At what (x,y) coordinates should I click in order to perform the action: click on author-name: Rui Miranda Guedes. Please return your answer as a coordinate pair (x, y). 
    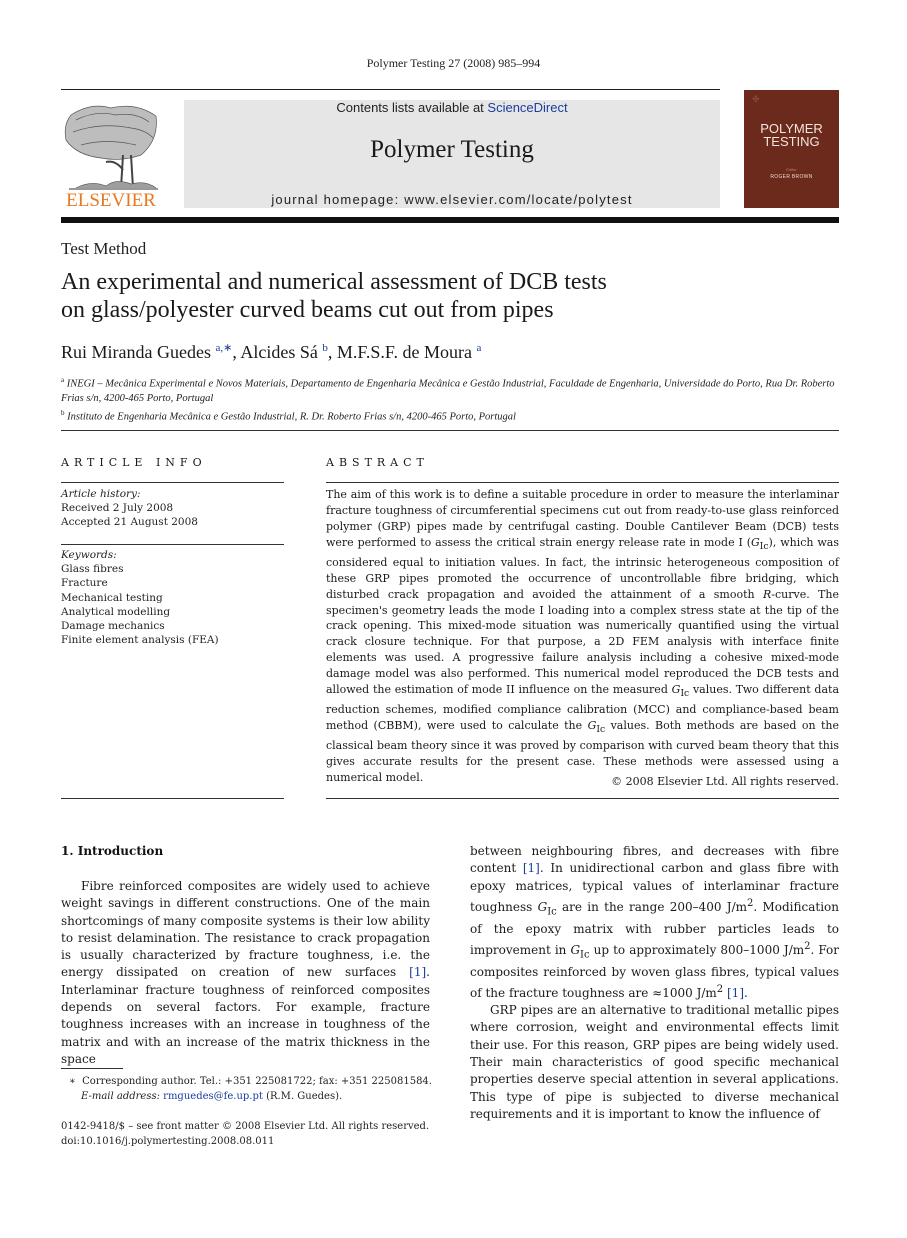
    Looking at the image, I should click on (136, 352).